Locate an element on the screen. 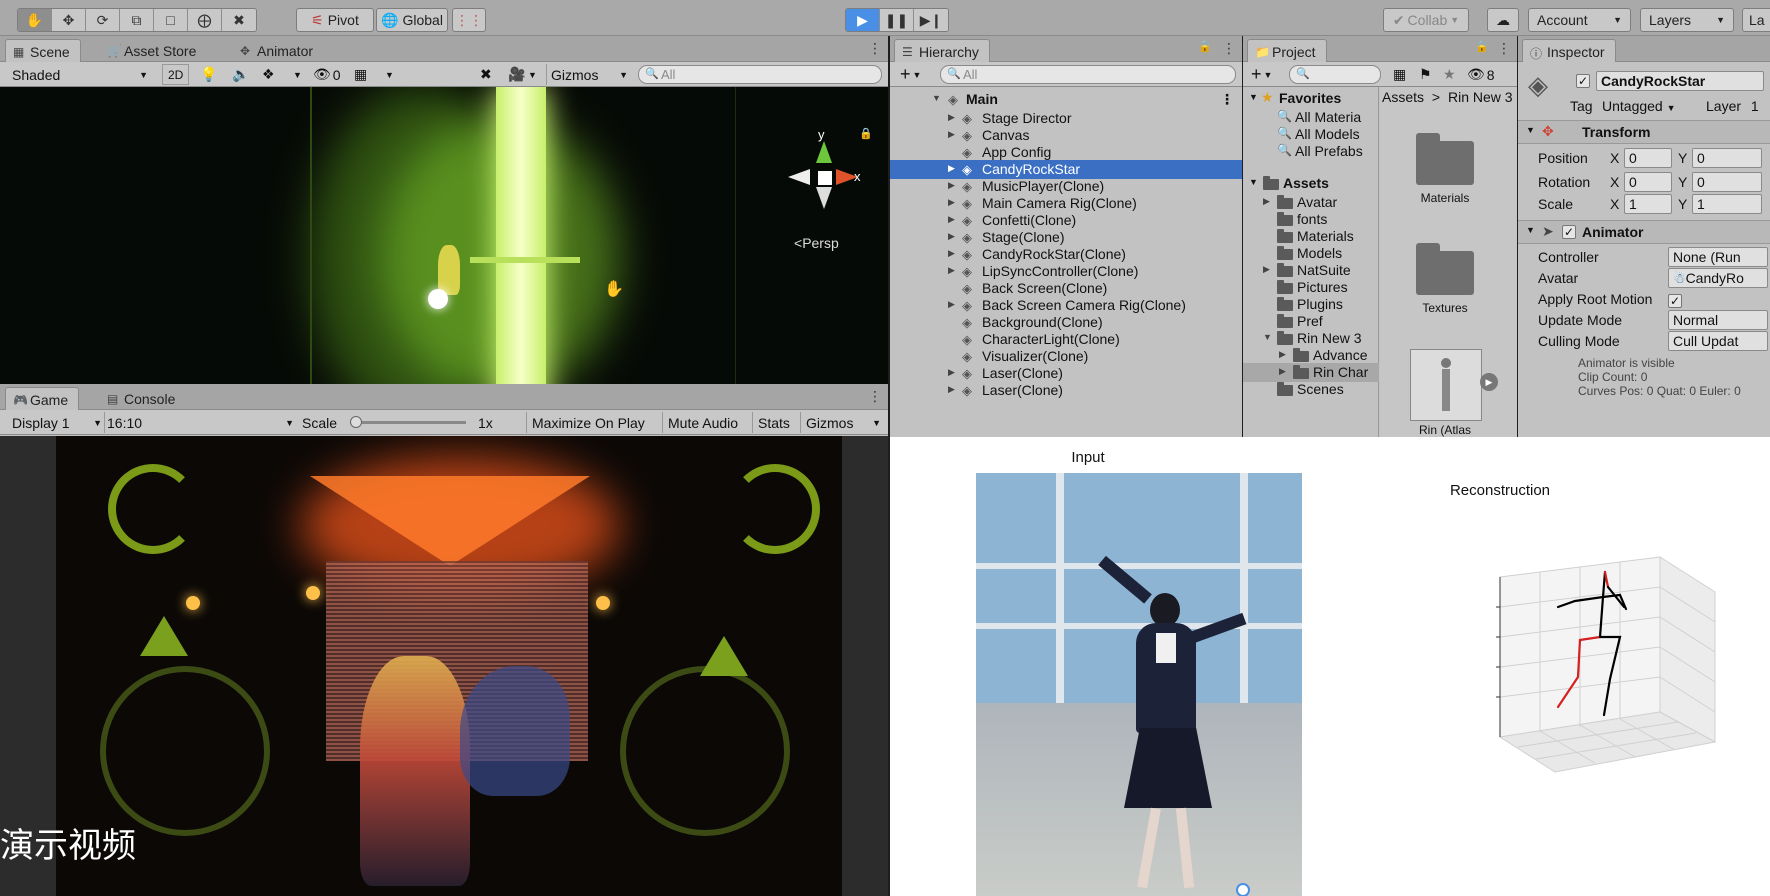 The height and width of the screenshot is (896, 1770). transform-header: ▼ ✥ Transform is located at coordinates (1644, 132).